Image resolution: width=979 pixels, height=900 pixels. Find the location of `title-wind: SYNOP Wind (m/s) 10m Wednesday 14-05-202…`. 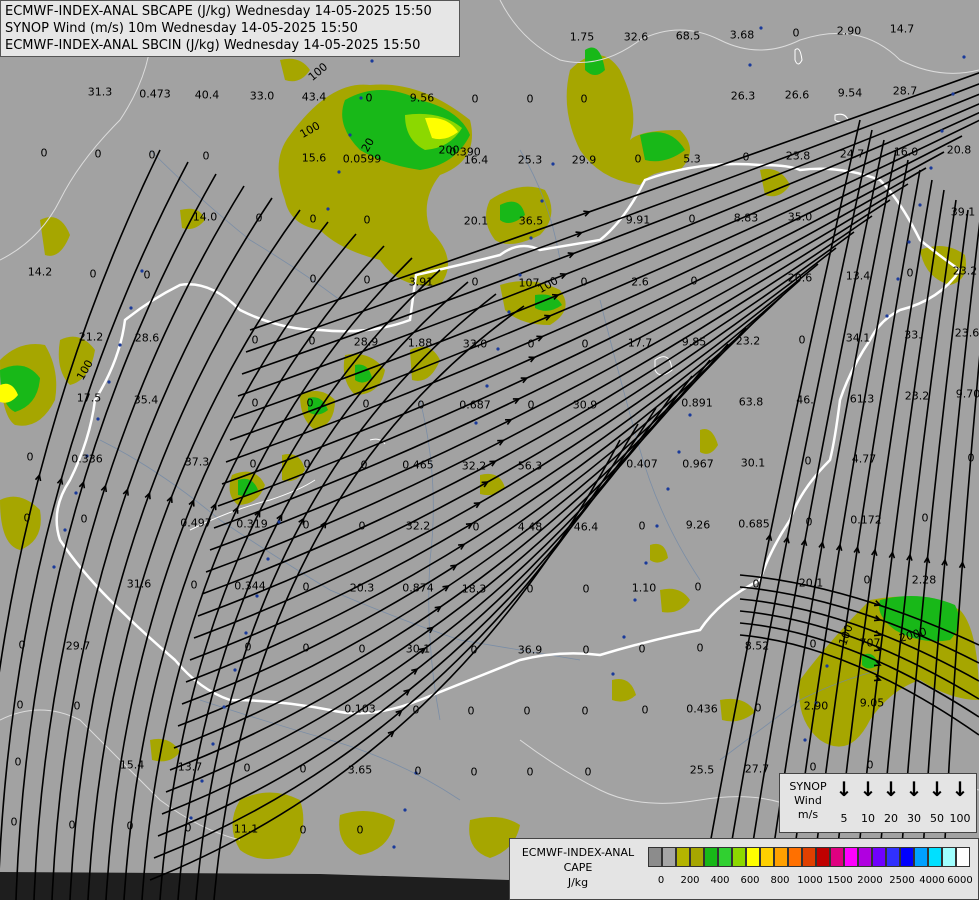

title-wind: SYNOP Wind (m/s) 10m Wednesday 14-05-202… is located at coordinates (181, 28).